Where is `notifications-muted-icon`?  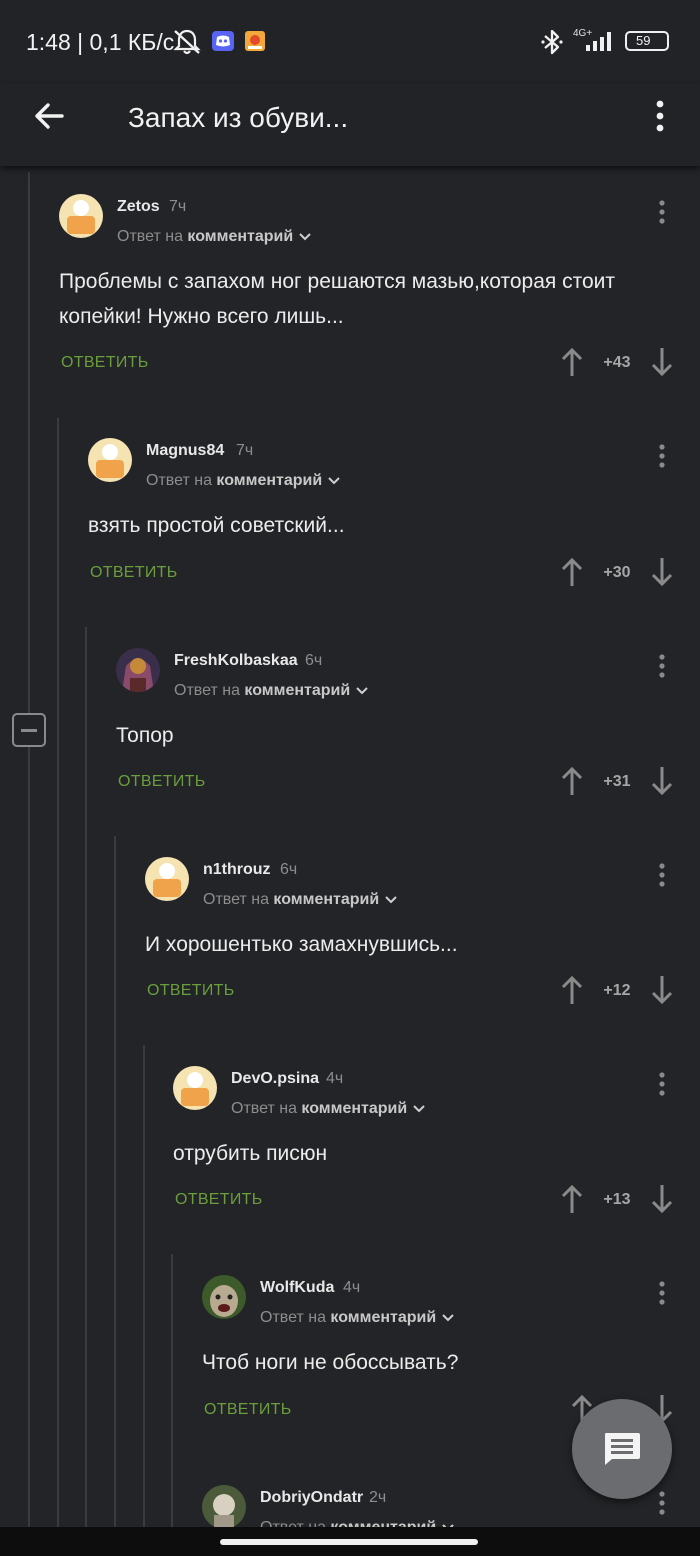 notifications-muted-icon is located at coordinates (187, 42).